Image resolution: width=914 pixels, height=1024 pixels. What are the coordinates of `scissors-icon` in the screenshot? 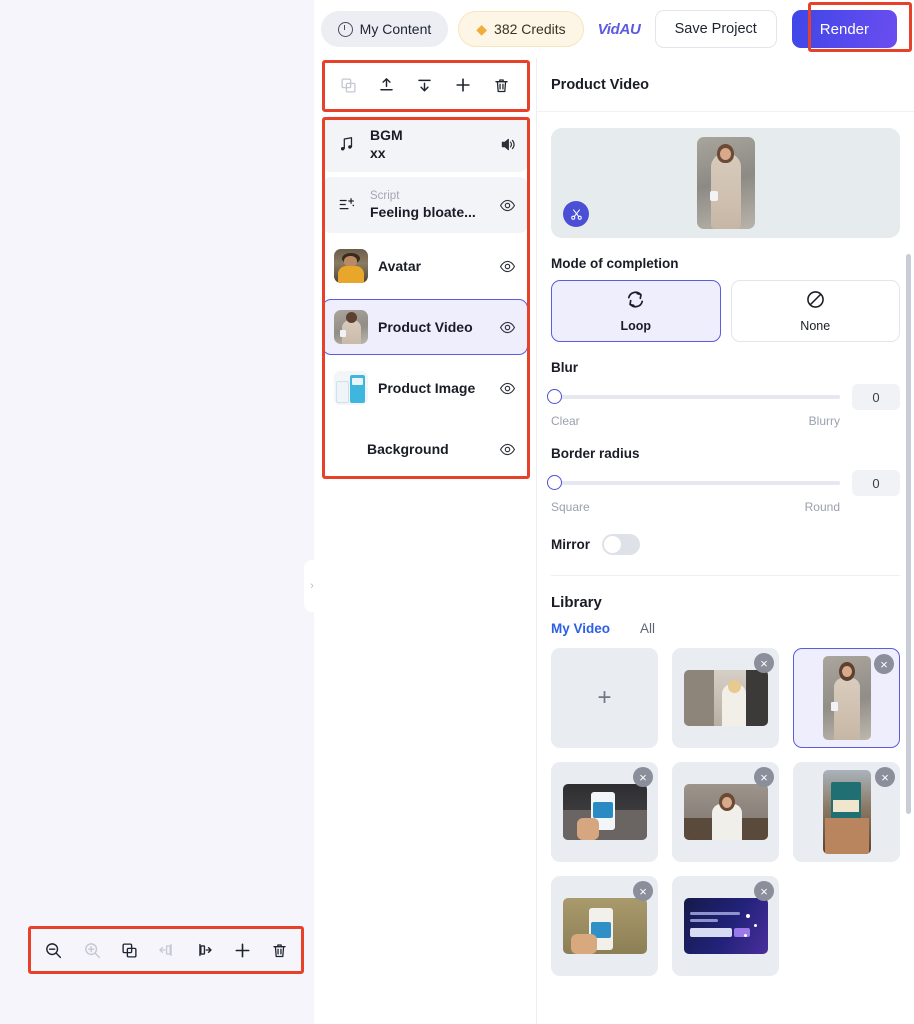 It's located at (576, 214).